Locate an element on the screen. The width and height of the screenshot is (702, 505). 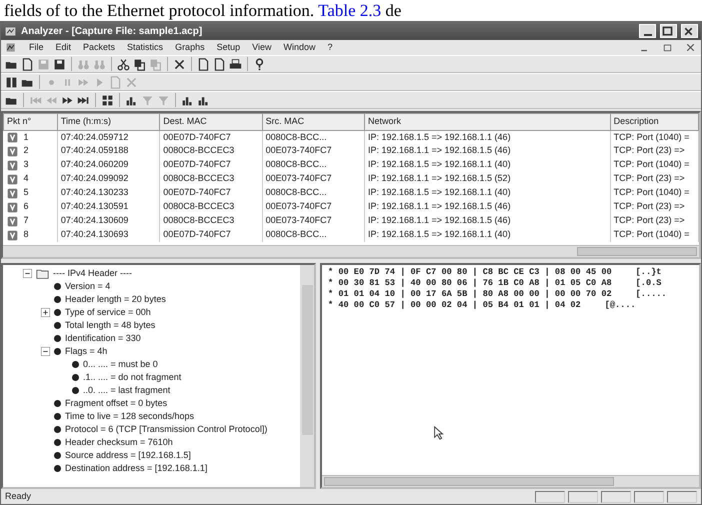
tree-item: Destination address = [192.168.1.1] is located at coordinates (136, 469).